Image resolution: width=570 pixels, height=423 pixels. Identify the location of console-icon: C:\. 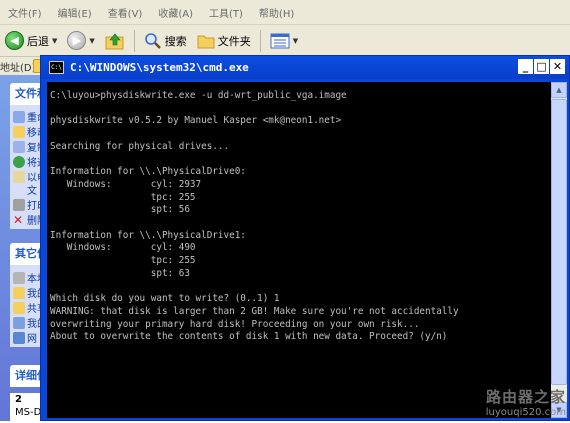
(56, 67).